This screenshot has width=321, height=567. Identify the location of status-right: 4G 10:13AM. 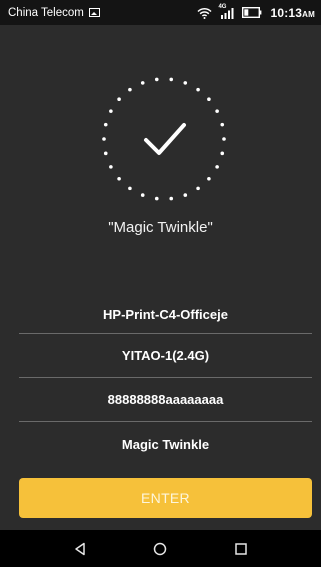
(256, 11).